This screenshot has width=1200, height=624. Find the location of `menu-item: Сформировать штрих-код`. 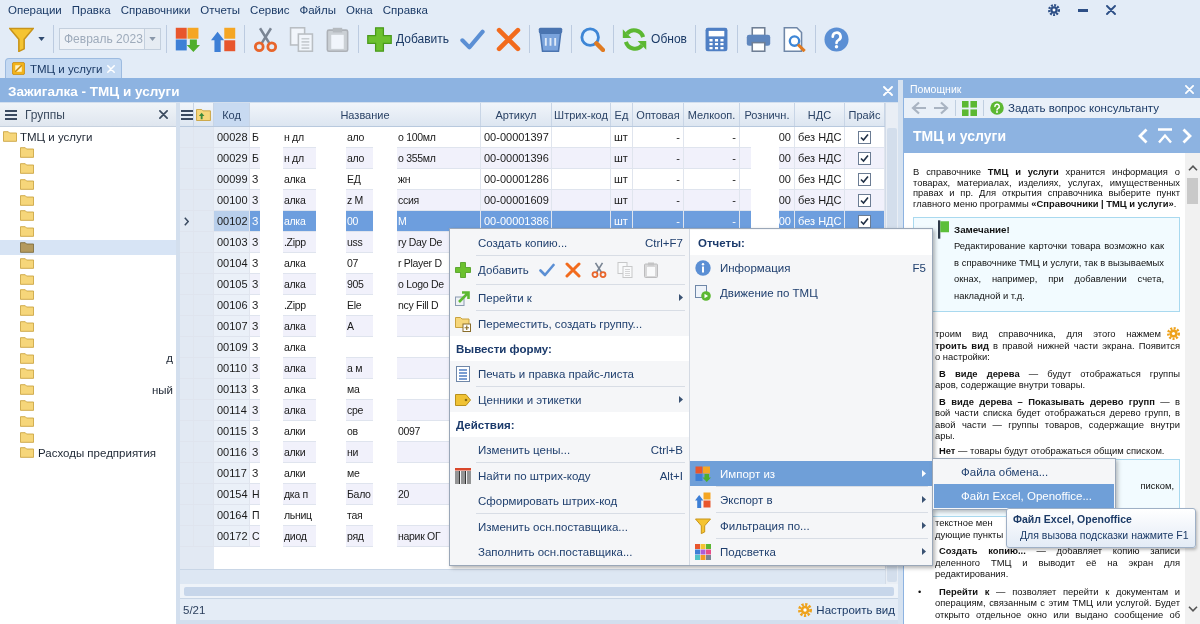

menu-item: Сформировать штрих-код is located at coordinates (569, 500).